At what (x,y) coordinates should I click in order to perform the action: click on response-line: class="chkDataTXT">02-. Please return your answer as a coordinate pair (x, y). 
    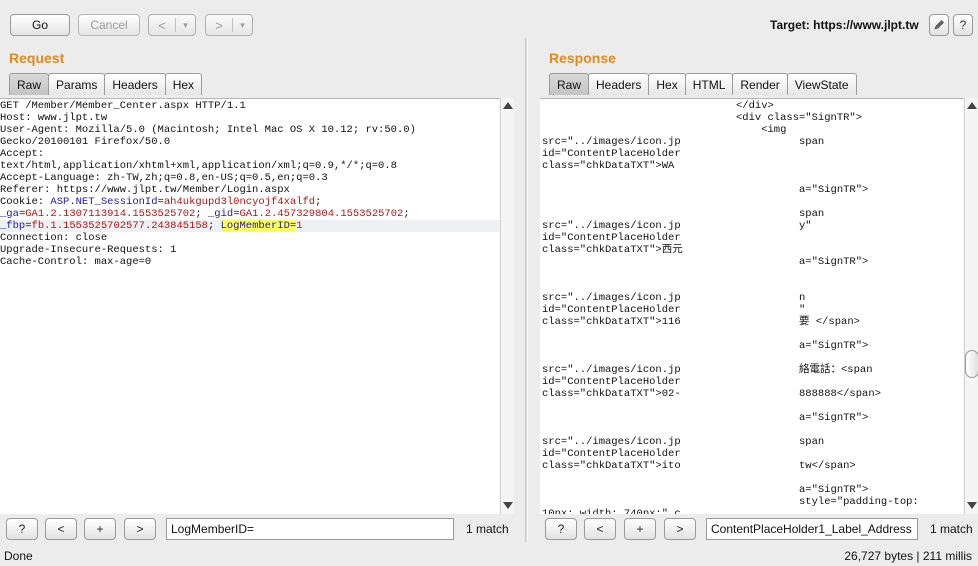
    Looking at the image, I should click on (611, 394).